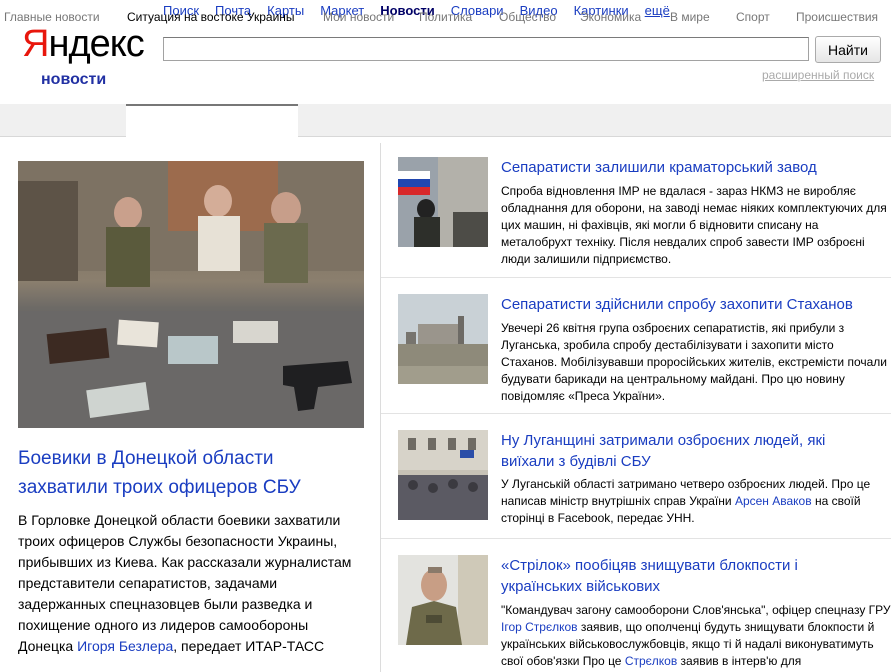  What do you see at coordinates (837, 17) in the screenshot?
I see `tab-incidents: Происшествия` at bounding box center [837, 17].